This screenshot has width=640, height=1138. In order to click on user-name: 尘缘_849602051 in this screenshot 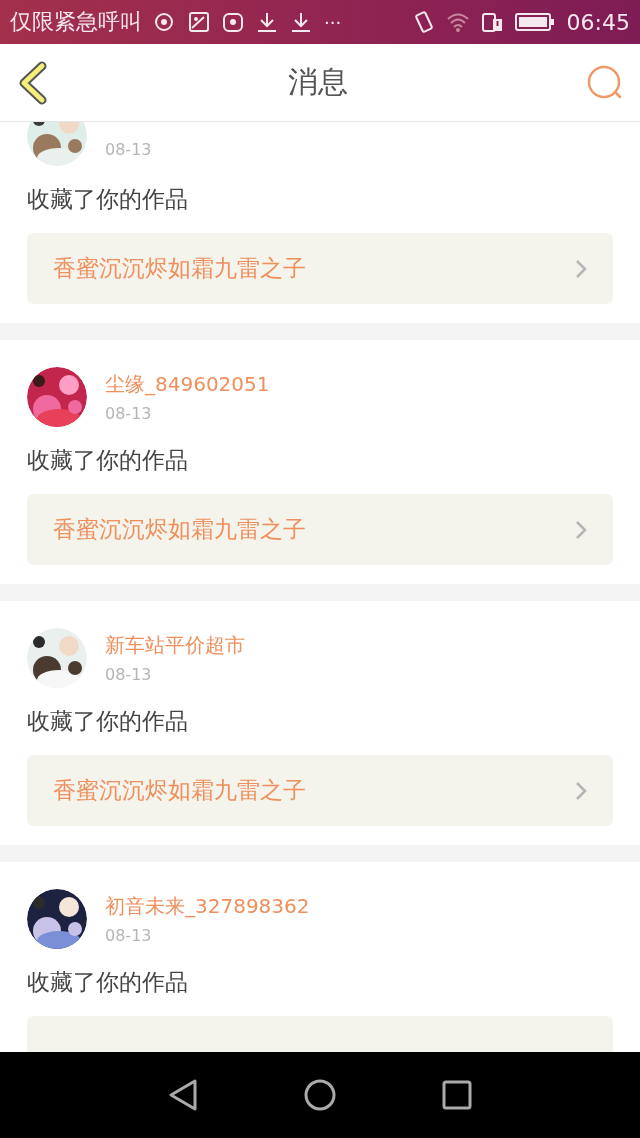, I will do `click(187, 384)`.